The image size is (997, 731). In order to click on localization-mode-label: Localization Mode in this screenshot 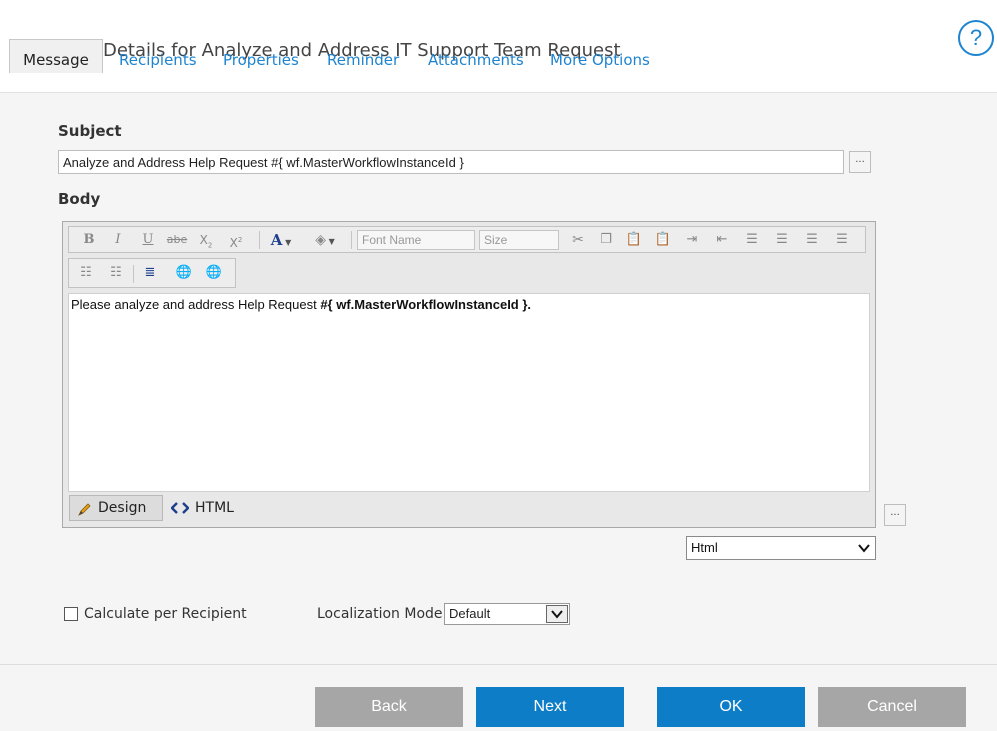, I will do `click(380, 614)`.